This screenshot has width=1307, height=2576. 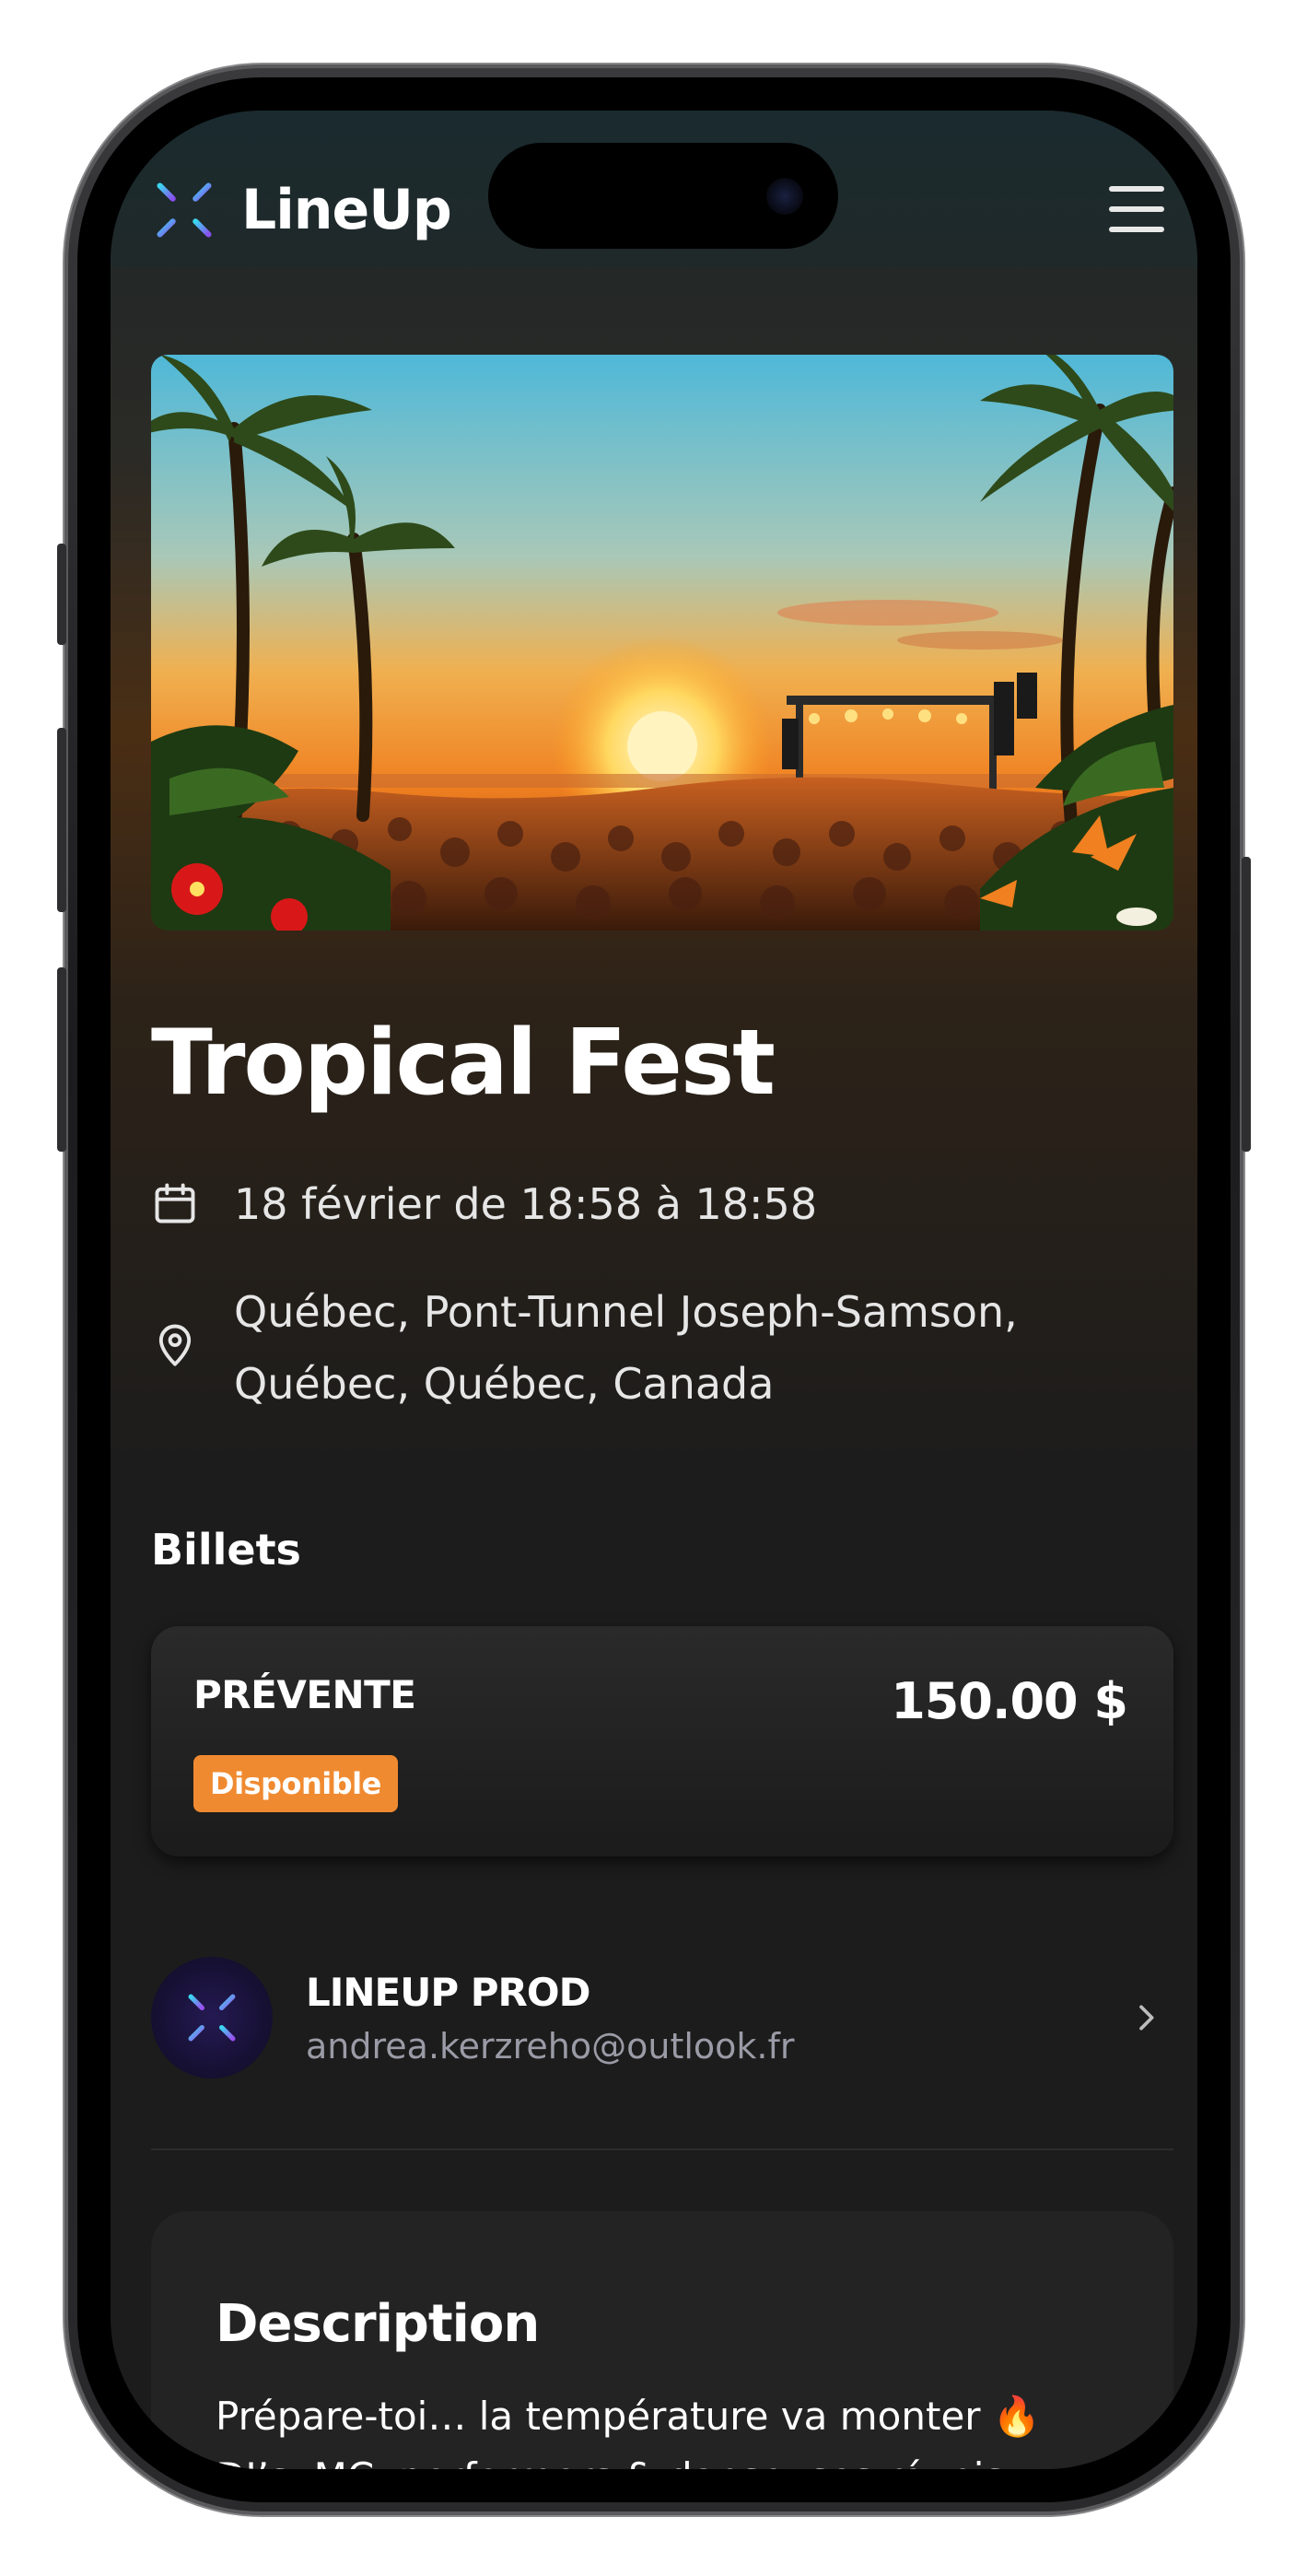 I want to click on organizer-row: LINEUP PROD andrea.kerzreho@outlook.fr, so click(x=662, y=2017).